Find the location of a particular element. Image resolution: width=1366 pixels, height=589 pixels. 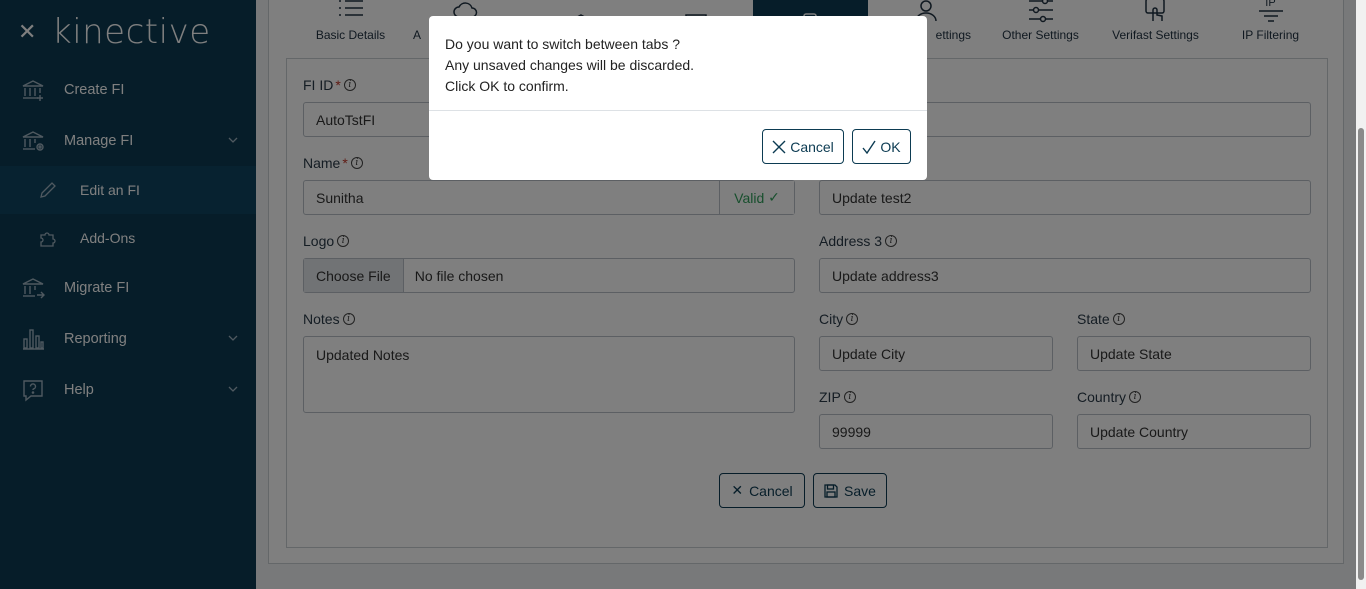

page-scrollbar is located at coordinates (1361, 294).